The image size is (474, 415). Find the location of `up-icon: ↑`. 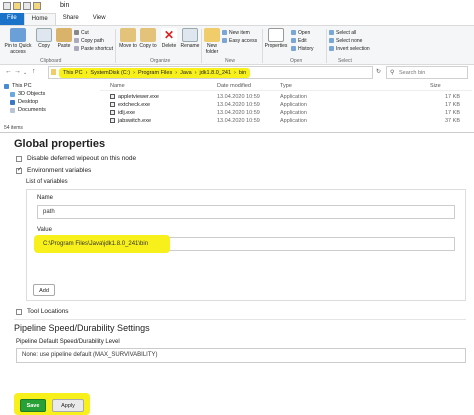

up-icon: ↑ is located at coordinates (34, 71).